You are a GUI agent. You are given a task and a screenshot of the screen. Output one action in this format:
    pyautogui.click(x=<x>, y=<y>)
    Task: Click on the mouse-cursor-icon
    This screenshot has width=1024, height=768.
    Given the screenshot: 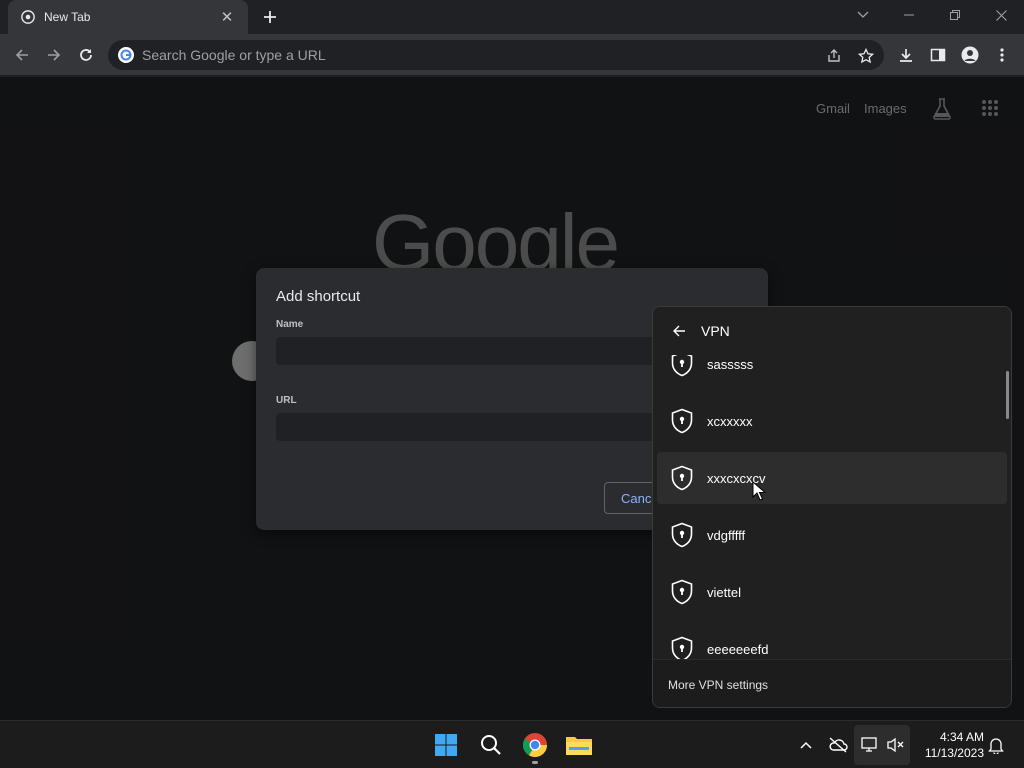 What is the action you would take?
    pyautogui.click(x=759, y=491)
    